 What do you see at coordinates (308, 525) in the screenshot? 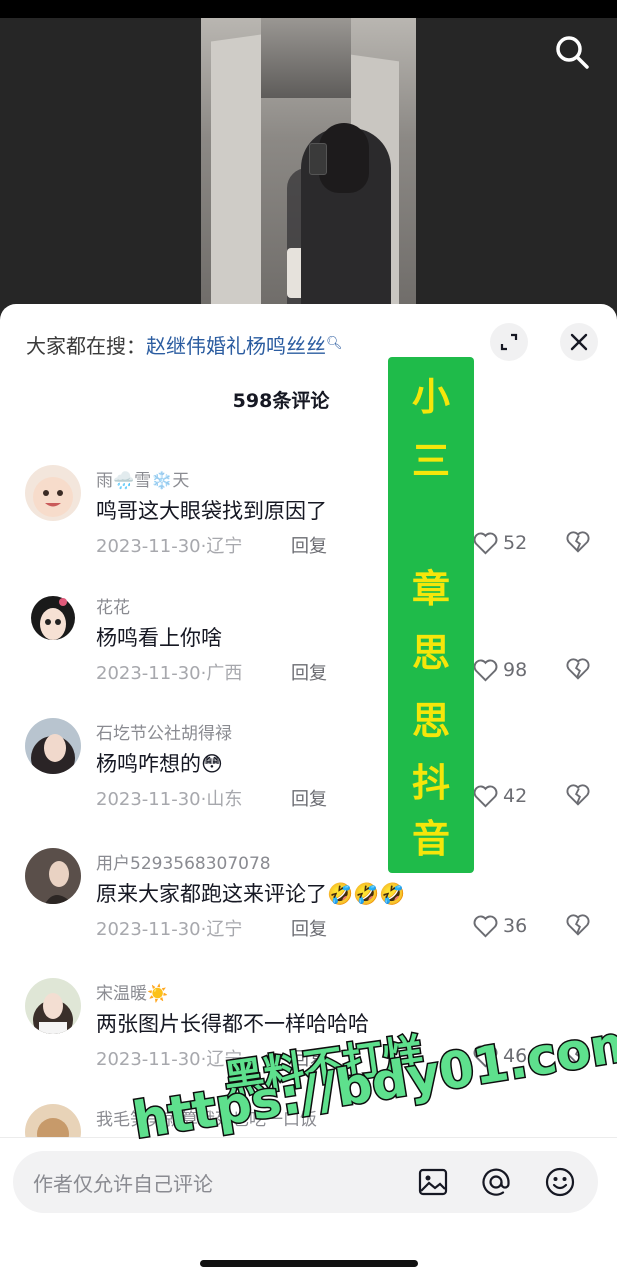
I see `comment-item: 雨🌧️雪❄️天 鸣哥这大眼袋找到原因了 2023-11-30·辽宁 回复 52` at bounding box center [308, 525].